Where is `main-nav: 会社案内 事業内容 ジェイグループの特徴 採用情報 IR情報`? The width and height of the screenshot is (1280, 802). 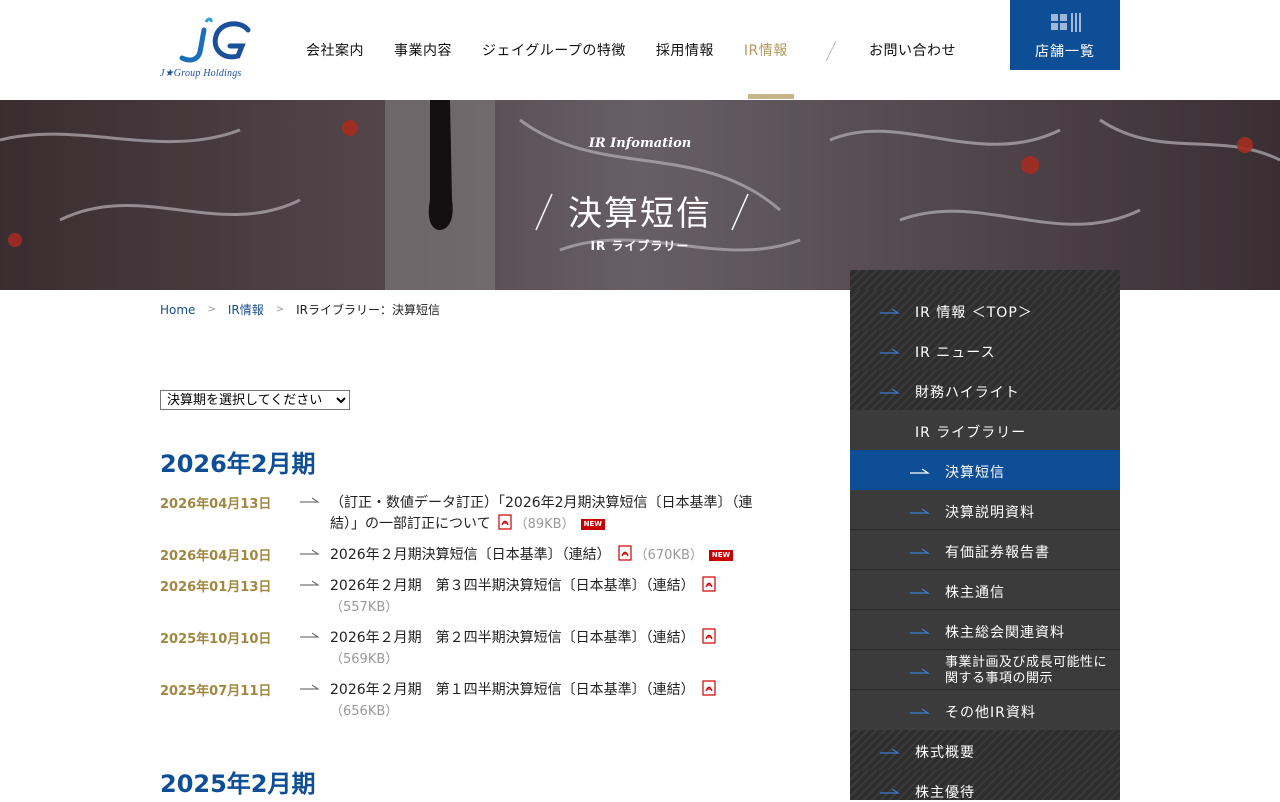
main-nav: 会社案内 事業内容 ジェイグループの特徴 採用情報 IR情報 is located at coordinates (562, 50).